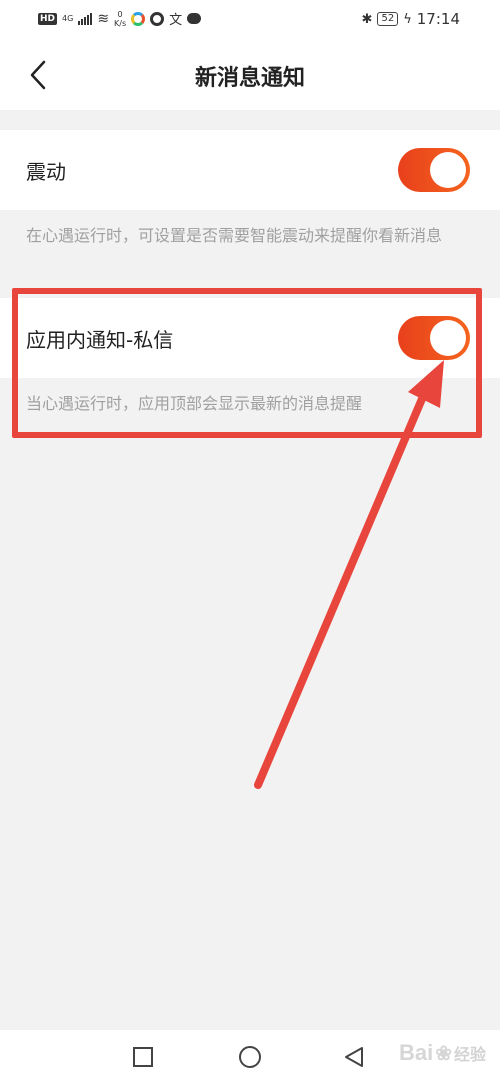 The image size is (500, 1084). I want to click on watermark-text-2: 经验, so click(469, 1055).